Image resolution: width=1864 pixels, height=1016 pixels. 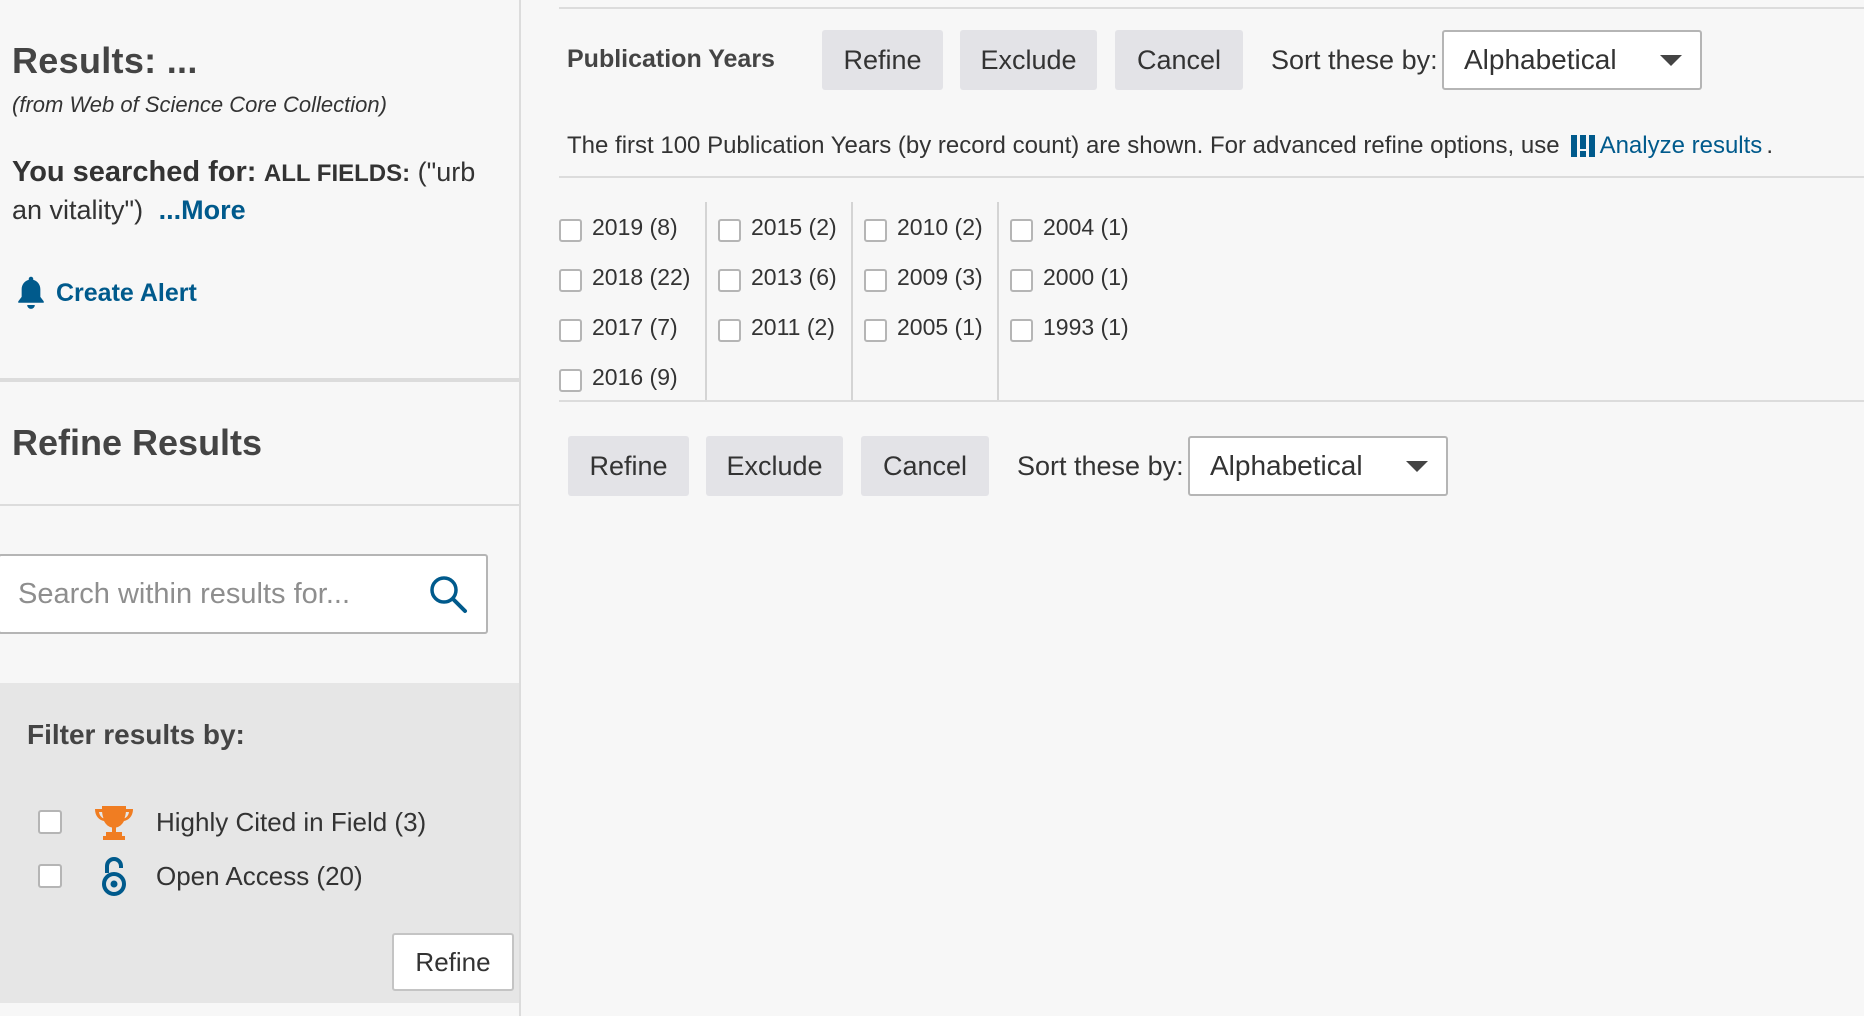 I want to click on create-alert-link: Create Alert, so click(x=105, y=293).